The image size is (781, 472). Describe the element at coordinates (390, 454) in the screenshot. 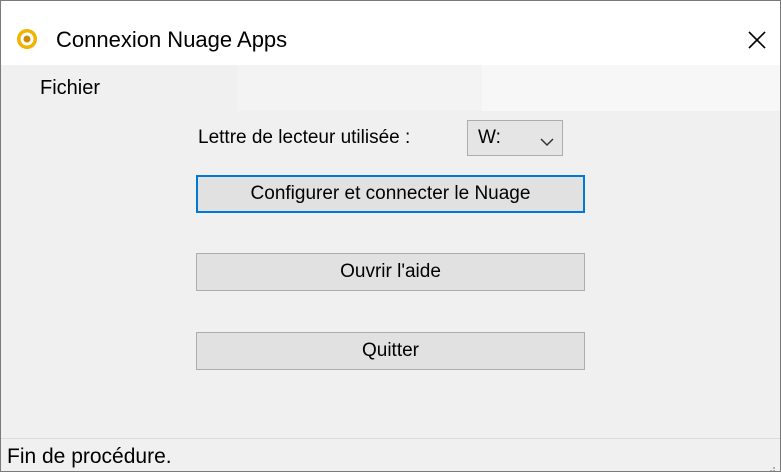

I see `status-bar: Fin de procédure.` at that location.